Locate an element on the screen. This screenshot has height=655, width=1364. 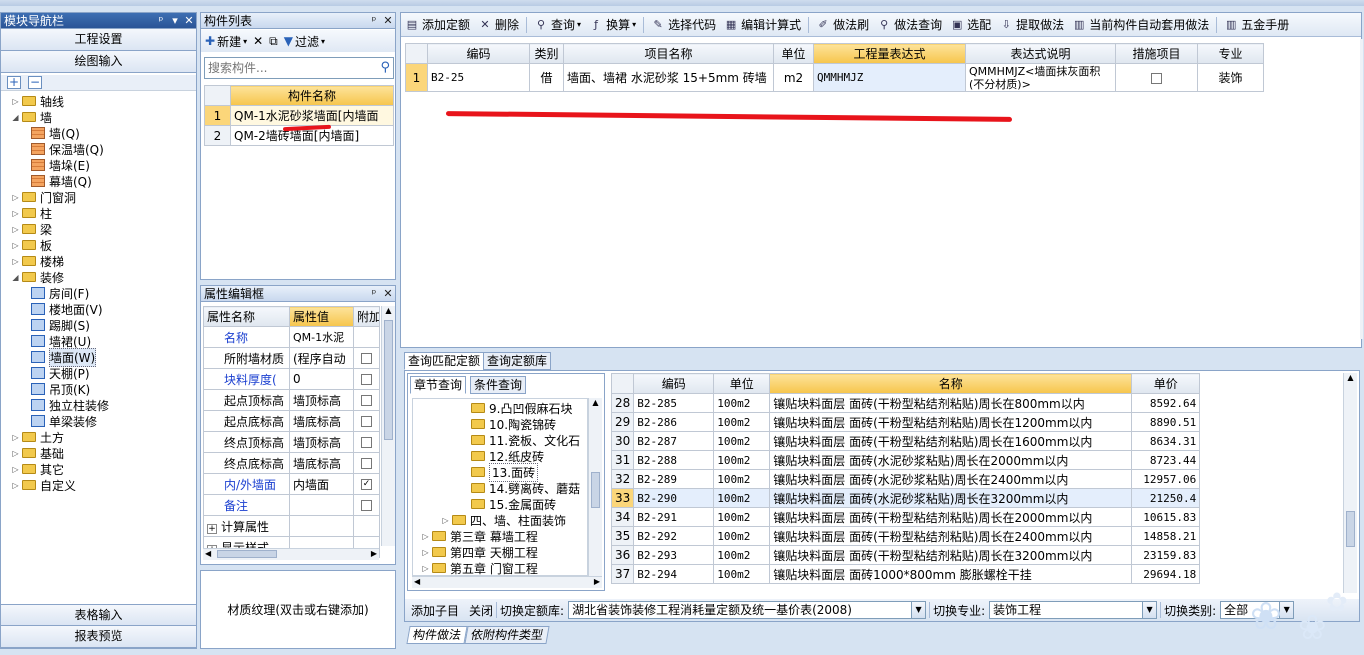
category-cell: 借 is located at coordinates (546, 77).